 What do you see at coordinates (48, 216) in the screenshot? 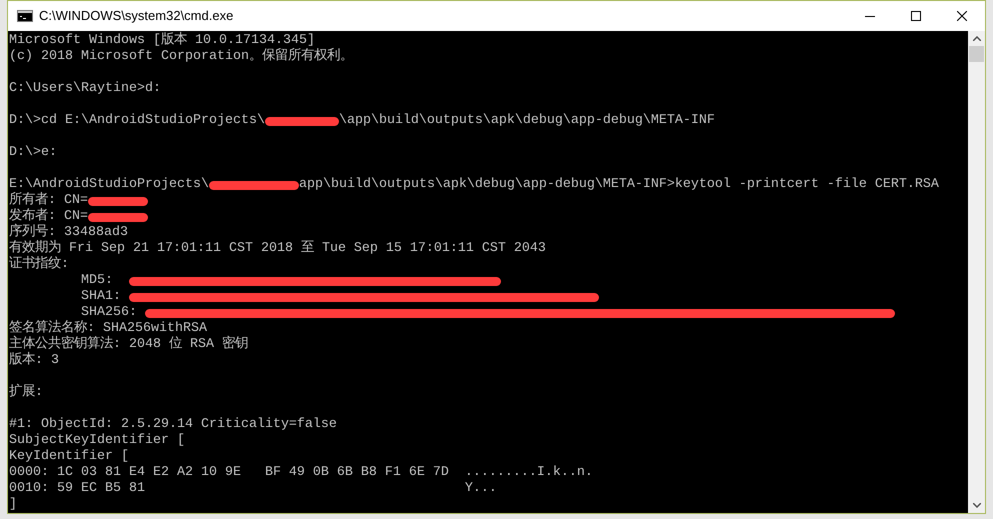
I see `console-text: 发布者: CN=` at bounding box center [48, 216].